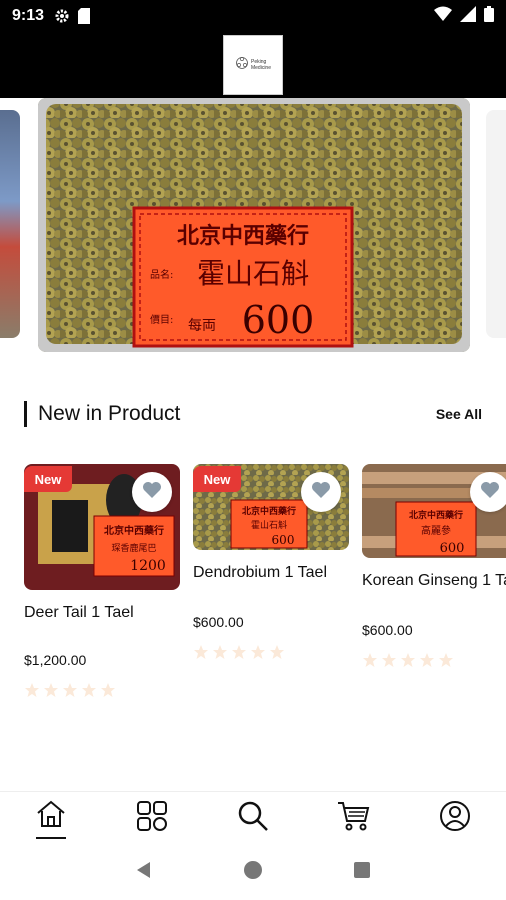 Image resolution: width=506 pixels, height=900 pixels. Describe the element at coordinates (489, 16) in the screenshot. I see `battery-icon` at that location.